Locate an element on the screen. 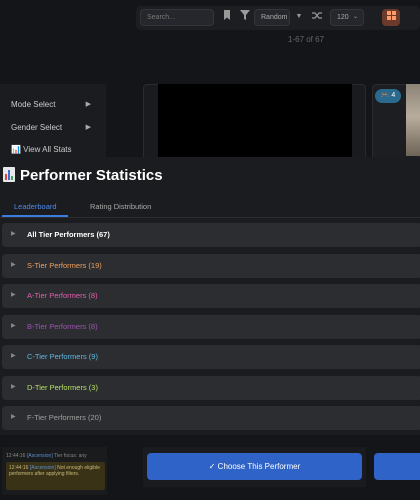 Image resolution: width=420 pixels, height=500 pixels. chevron-down-icon: ⌄ is located at coordinates (355, 17).